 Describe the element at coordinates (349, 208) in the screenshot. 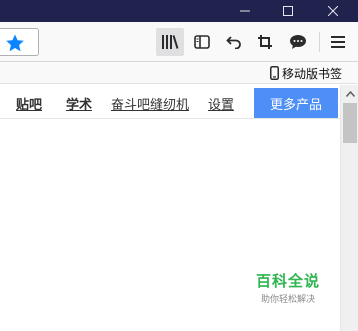

I see `page-scrollbar` at that location.